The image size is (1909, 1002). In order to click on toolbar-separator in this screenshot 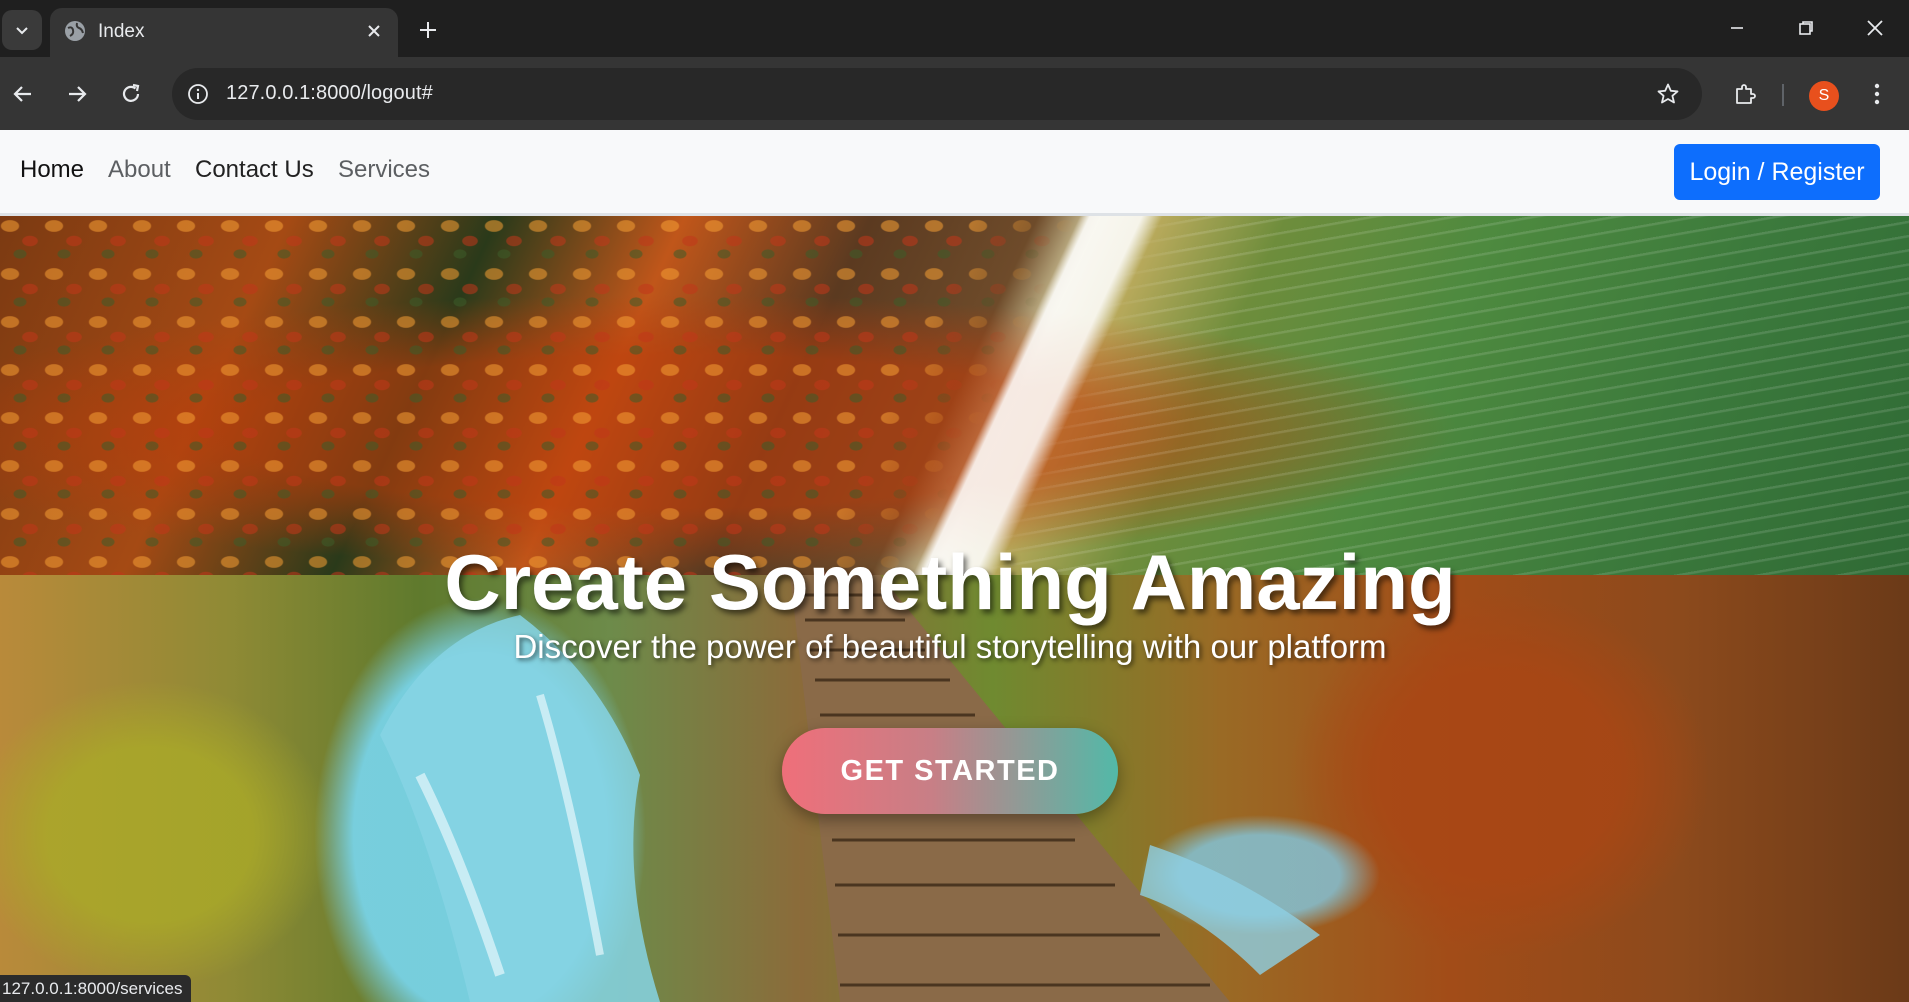, I will do `click(1783, 95)`.